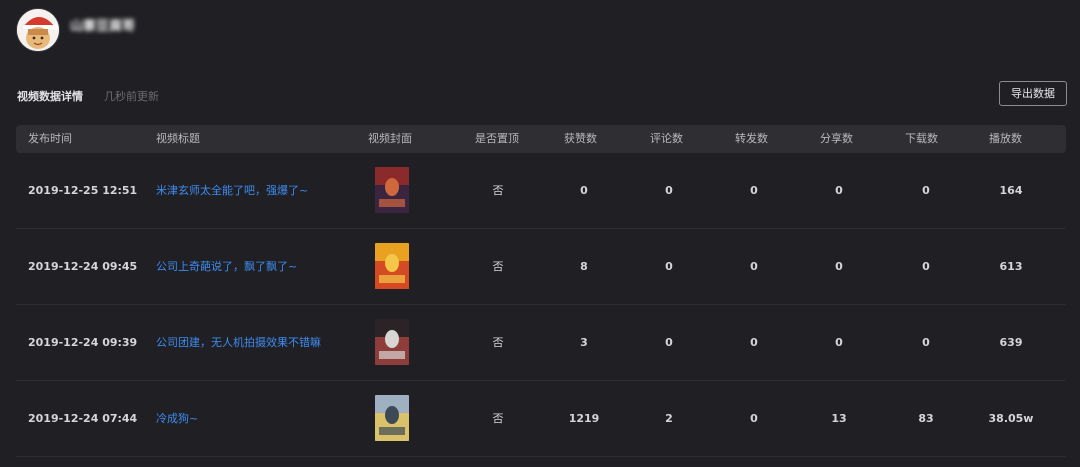 The height and width of the screenshot is (467, 1080). I want to click on publish-time: 2019-12-25 12:51, so click(83, 190).